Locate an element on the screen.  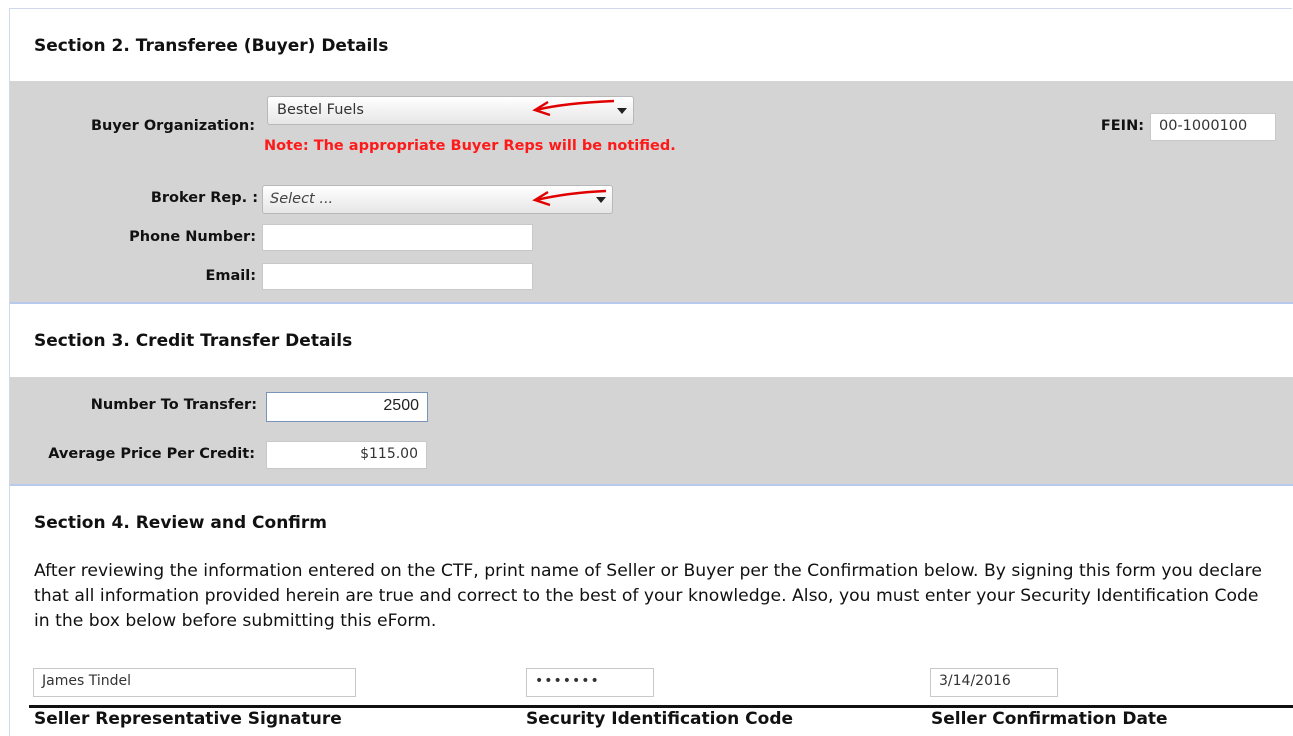
buyer-organization-value: Bestel Fuels is located at coordinates (320, 110).